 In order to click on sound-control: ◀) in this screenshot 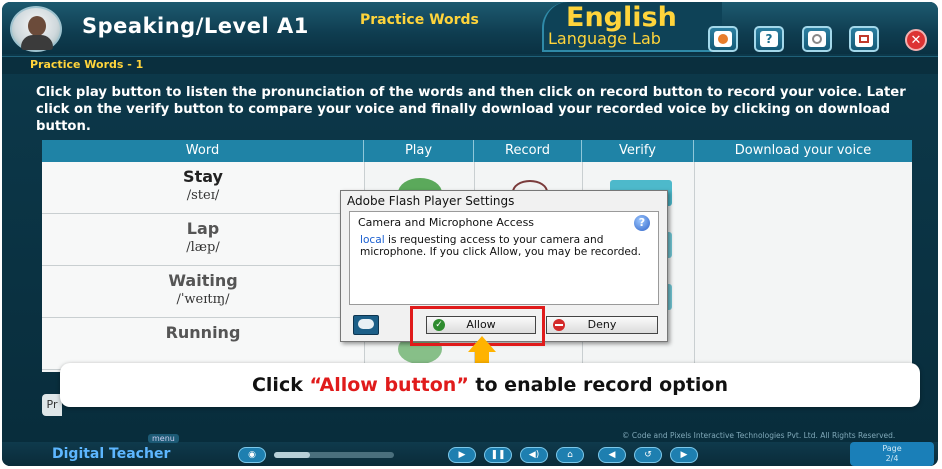, I will do `click(534, 455)`.